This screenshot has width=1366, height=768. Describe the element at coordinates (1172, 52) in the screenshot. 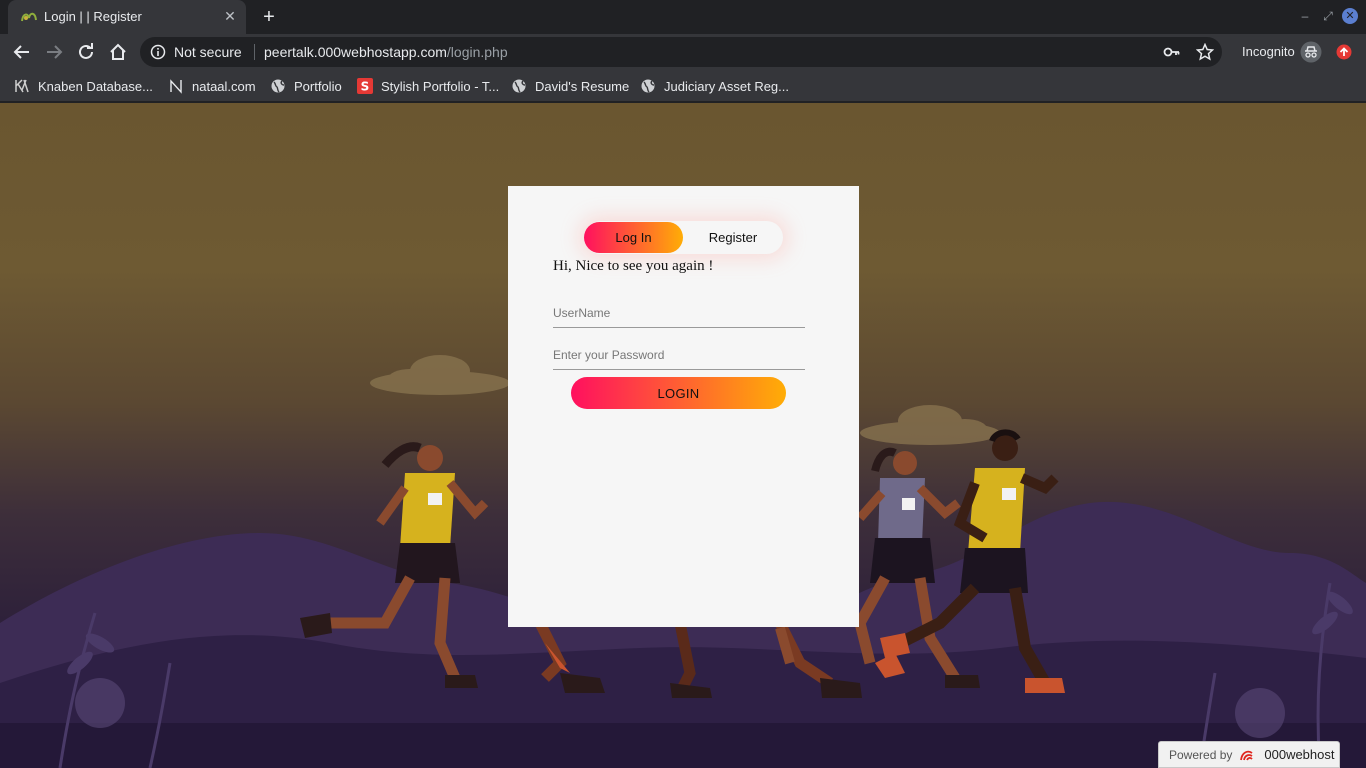

I see `key-icon` at that location.